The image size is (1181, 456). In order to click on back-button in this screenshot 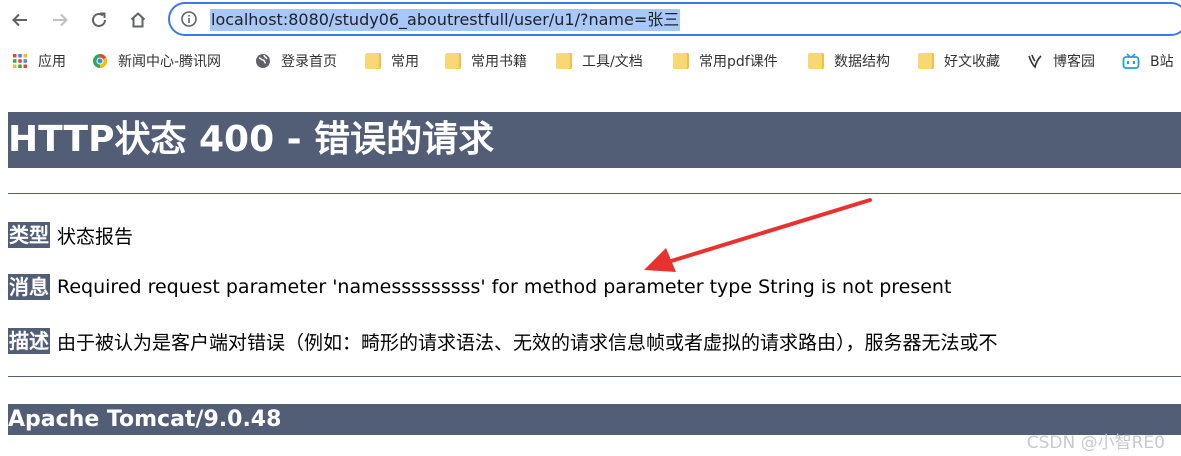, I will do `click(20, 20)`.